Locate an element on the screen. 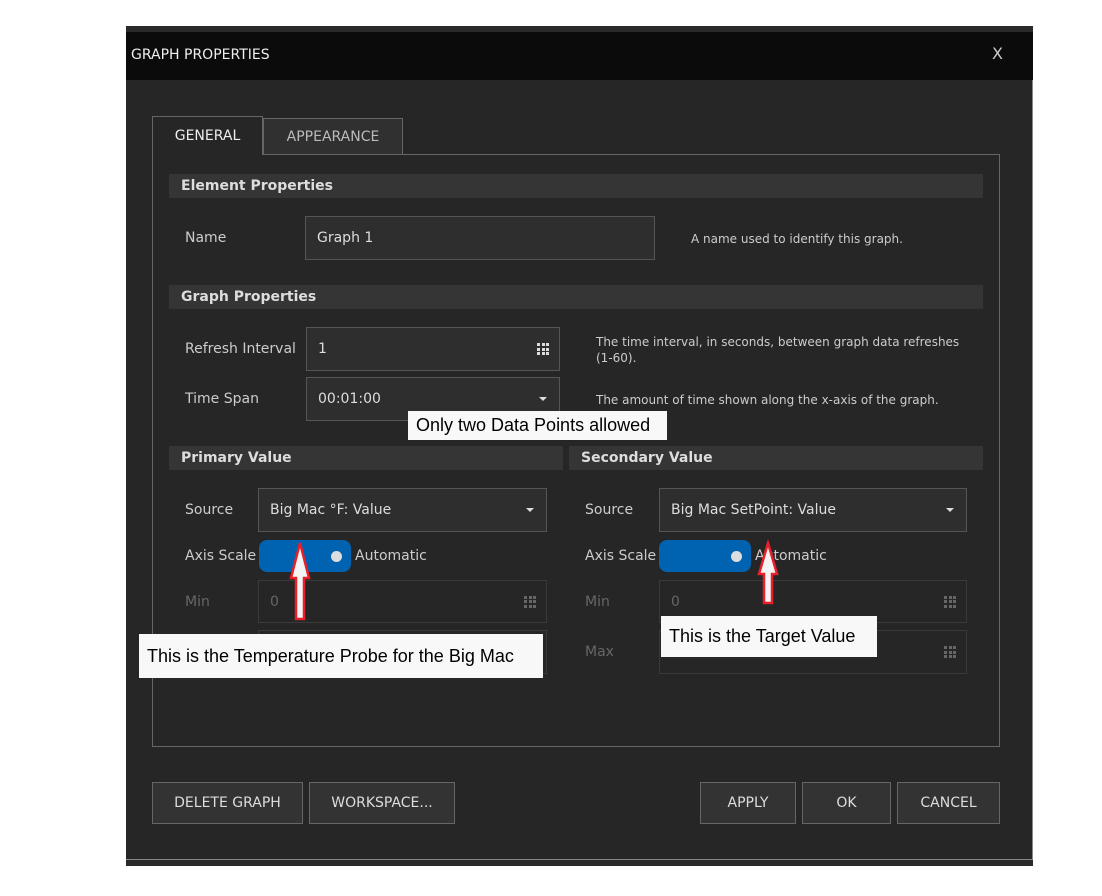 This screenshot has height=896, width=1102. name-input: Graph 1 is located at coordinates (480, 238).